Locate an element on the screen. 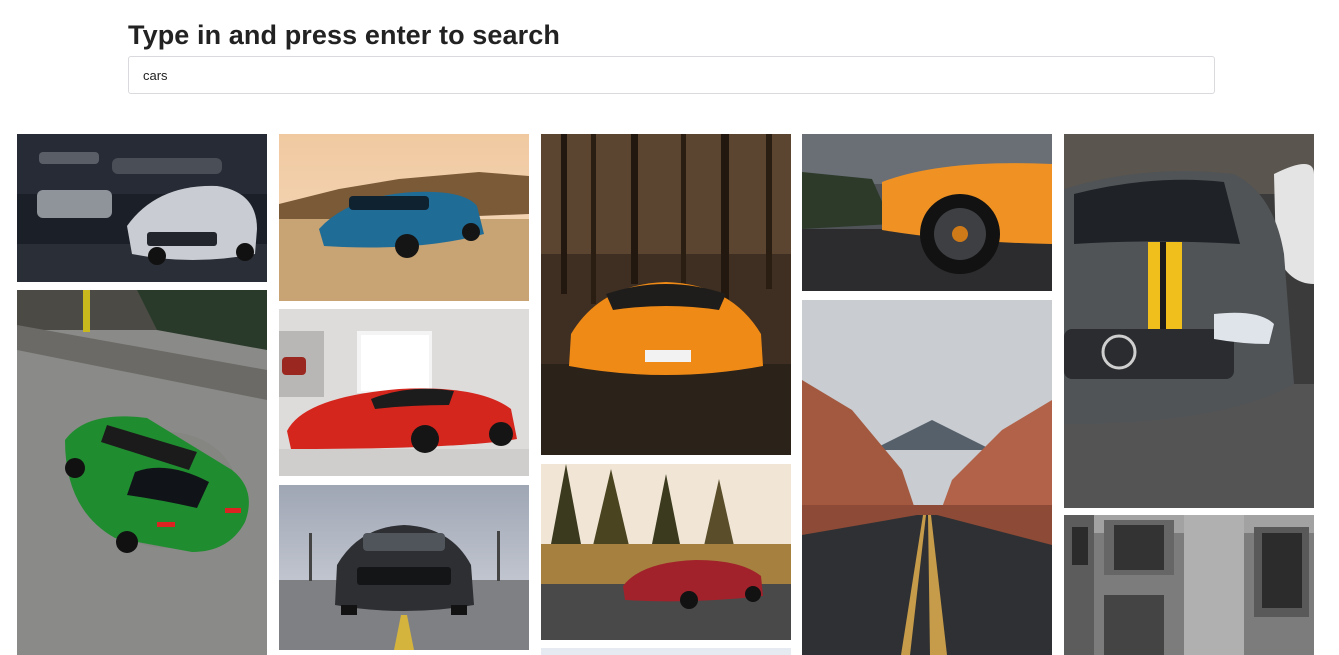 Image resolution: width=1339 pixels, height=655 pixels. photo-red-mercedes-road is located at coordinates (666, 552).